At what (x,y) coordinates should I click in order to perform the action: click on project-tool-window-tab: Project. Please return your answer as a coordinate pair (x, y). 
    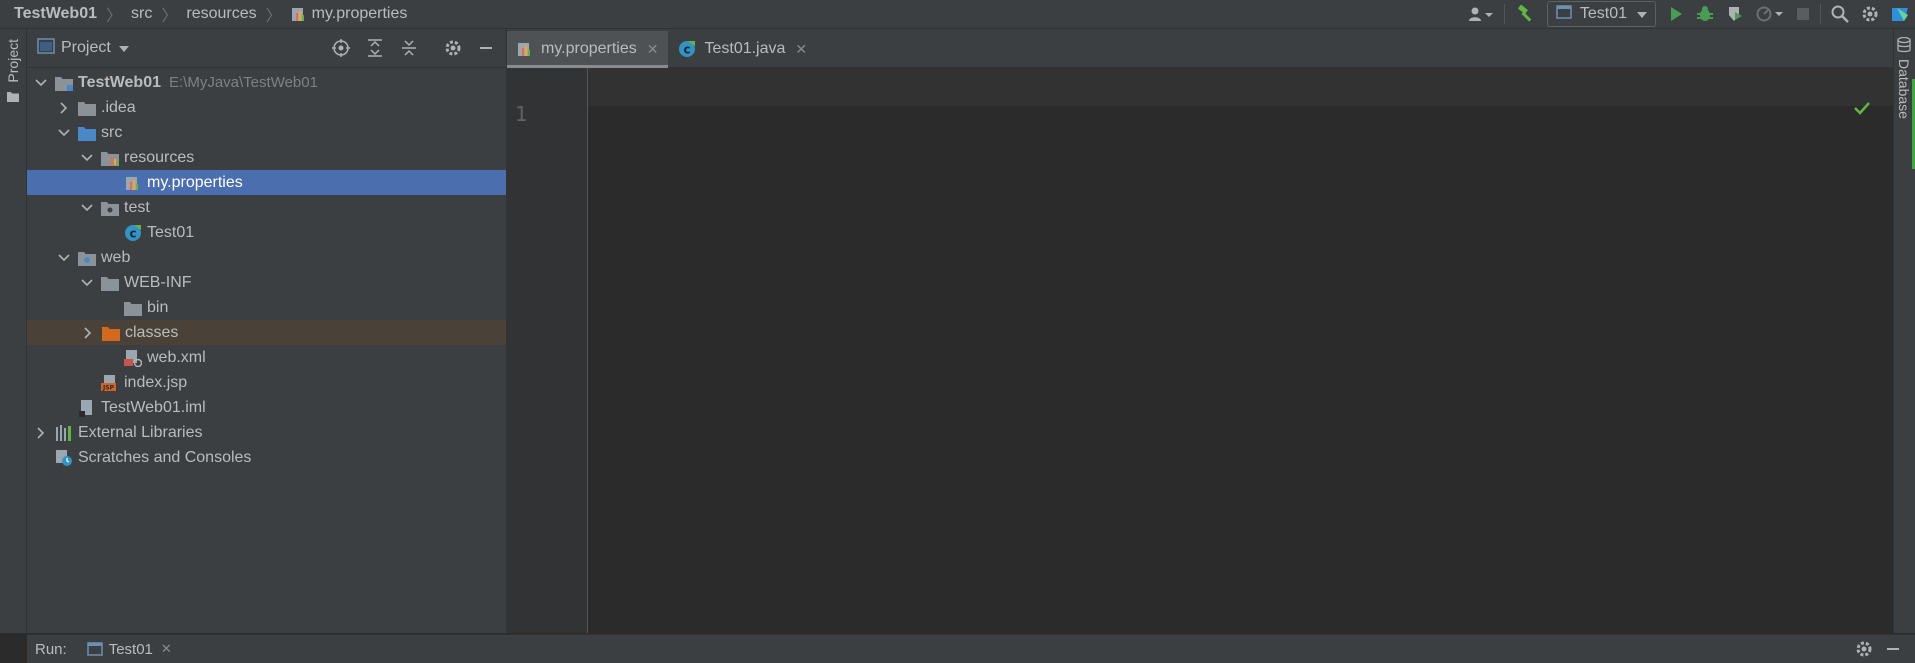
    Looking at the image, I should click on (13, 77).